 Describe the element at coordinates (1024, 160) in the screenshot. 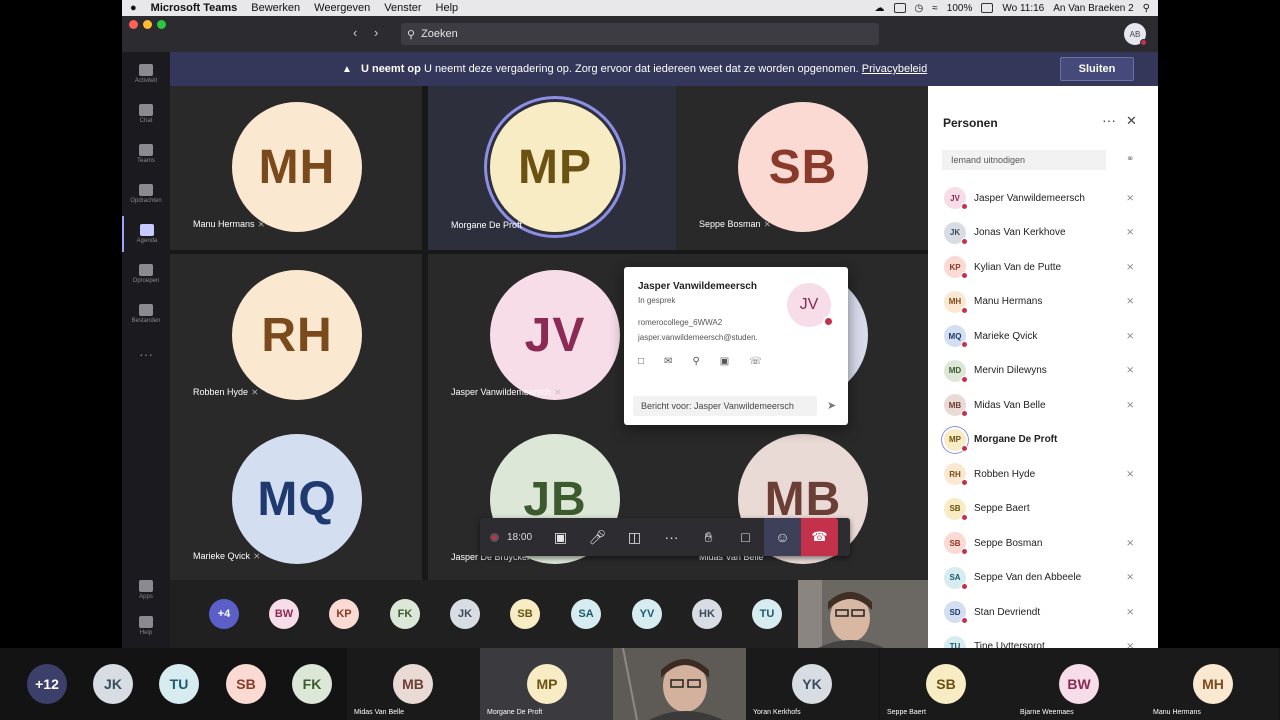

I see `invite-input: Iemand uitnodigen` at that location.